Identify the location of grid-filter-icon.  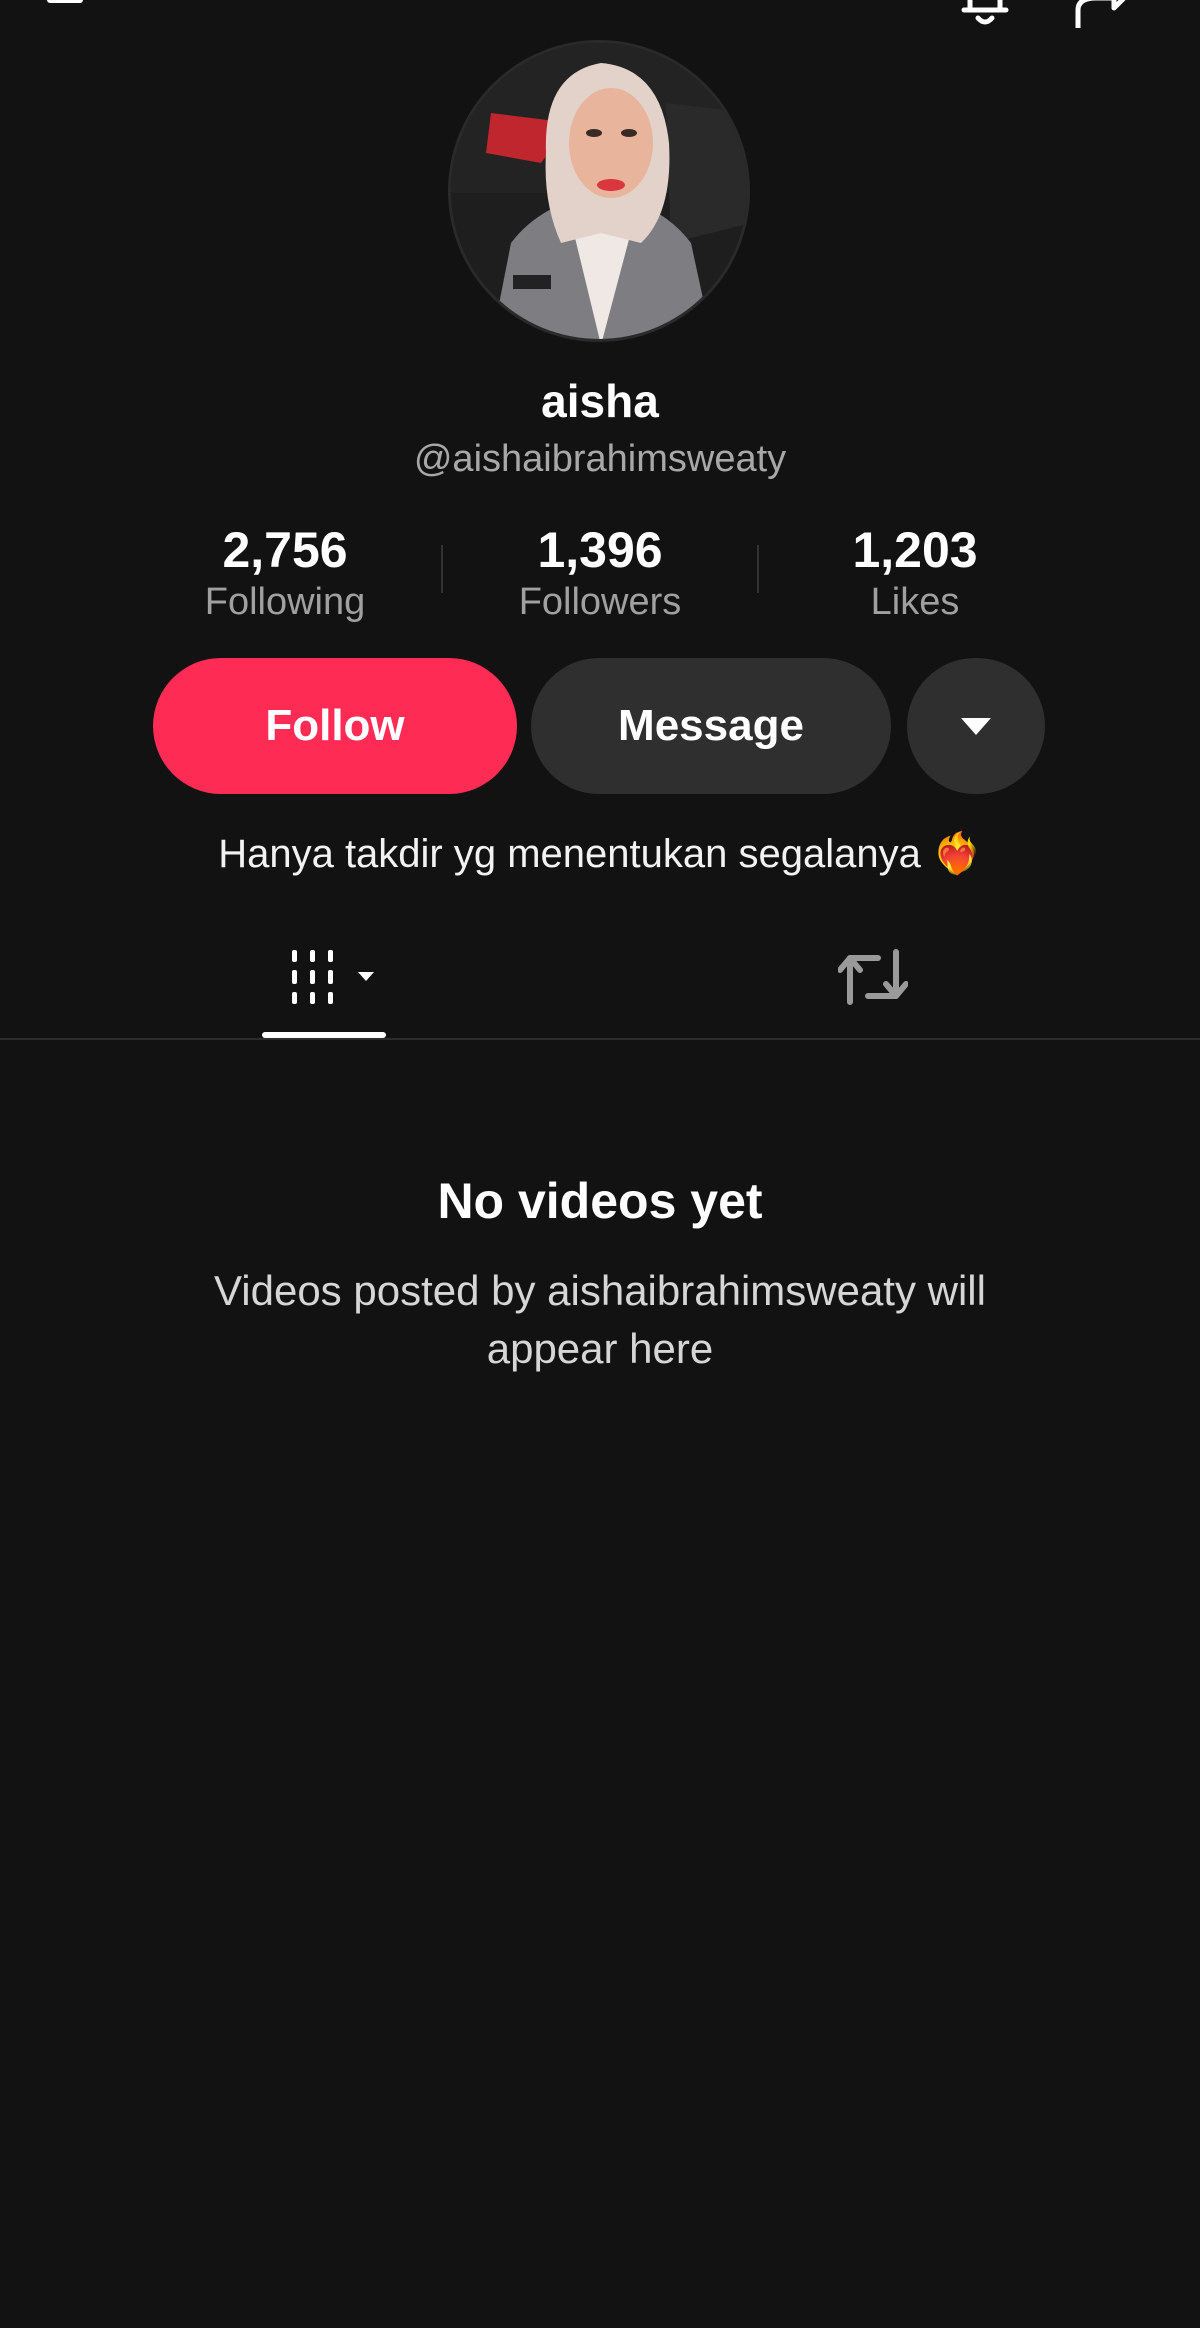
(333, 977).